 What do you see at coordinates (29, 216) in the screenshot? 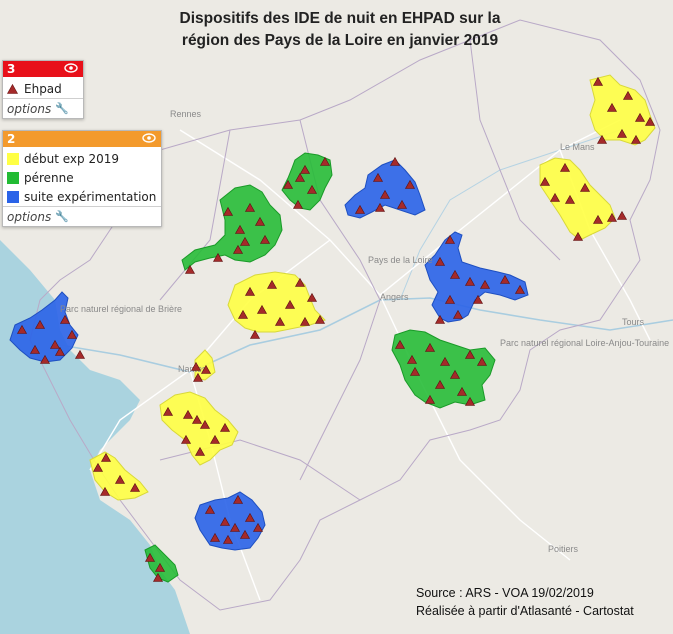
I see `legend-zones-options-label: options` at bounding box center [29, 216].